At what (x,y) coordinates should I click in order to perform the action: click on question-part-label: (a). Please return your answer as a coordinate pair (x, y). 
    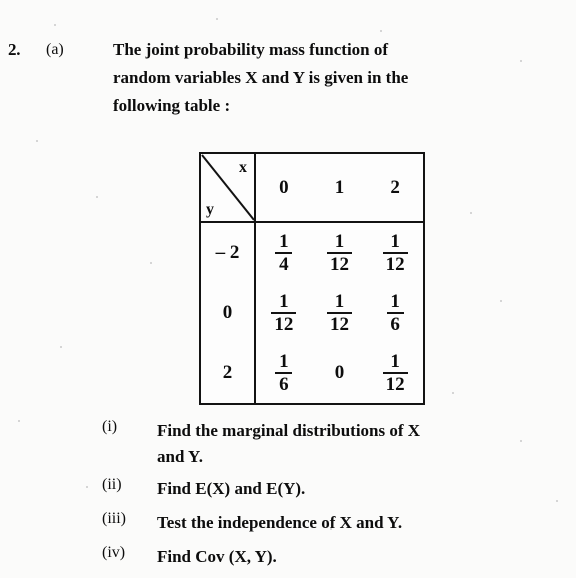
    Looking at the image, I should click on (55, 49).